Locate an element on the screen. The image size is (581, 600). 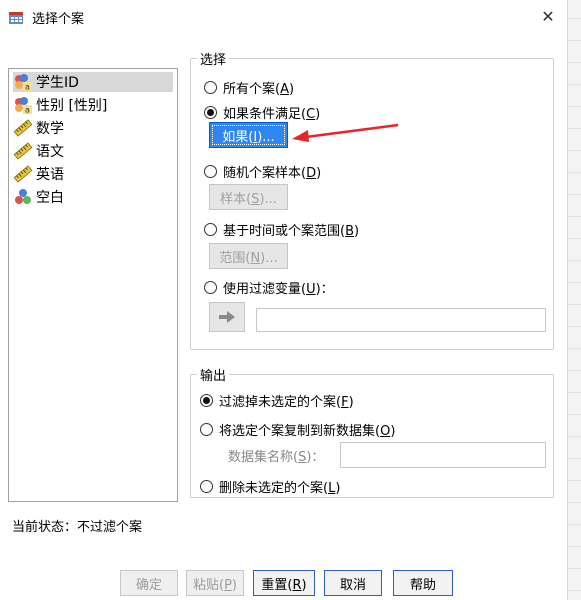
variable-item: 空白 is located at coordinates (93, 197).